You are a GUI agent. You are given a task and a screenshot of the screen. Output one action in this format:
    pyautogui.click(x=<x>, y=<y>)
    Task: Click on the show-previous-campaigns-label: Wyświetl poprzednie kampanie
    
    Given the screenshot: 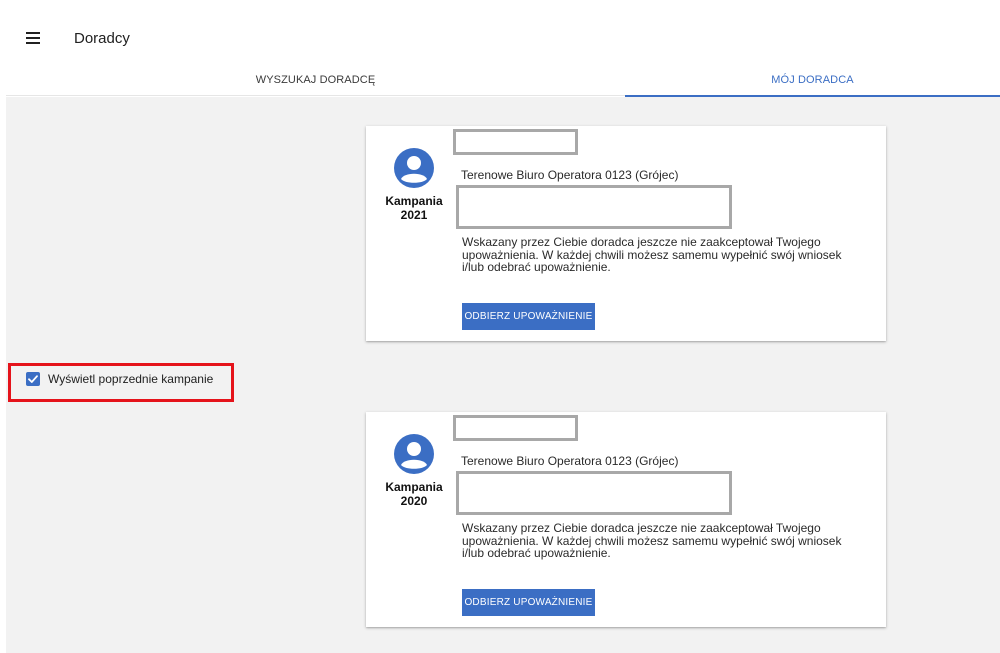 What is the action you would take?
    pyautogui.click(x=131, y=379)
    